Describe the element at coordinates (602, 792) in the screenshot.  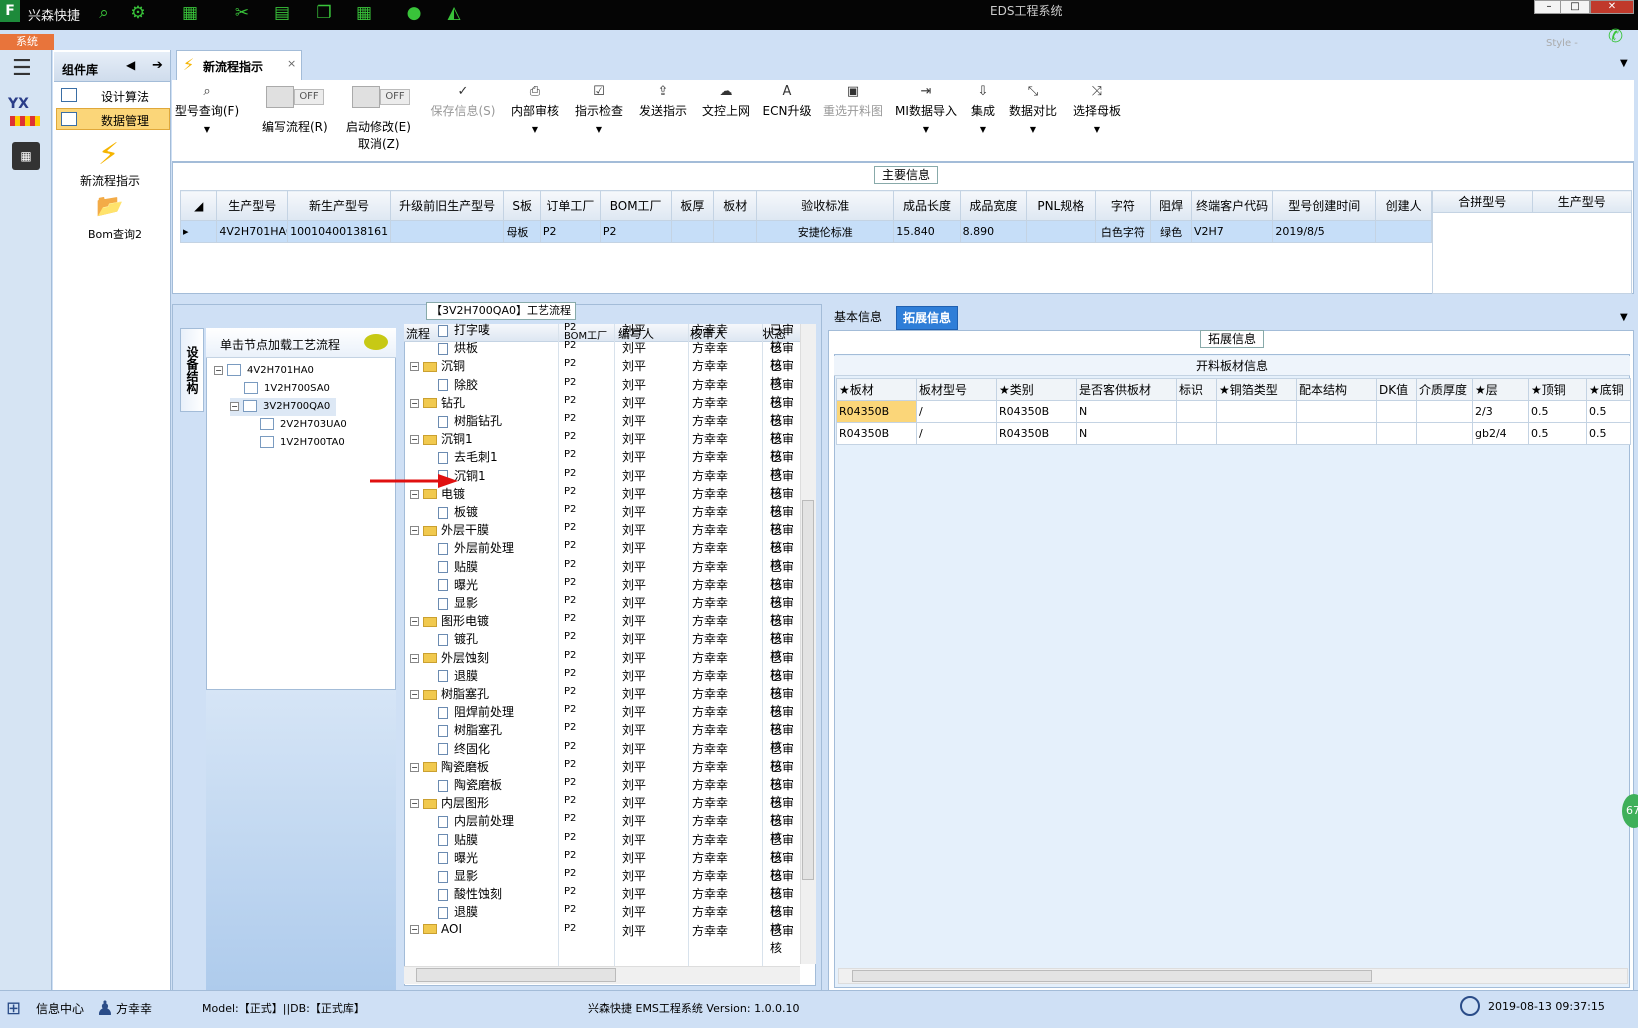
I see `process-row: 陶瓷磨板 P2 刘平 方幸幸 已审核` at that location.